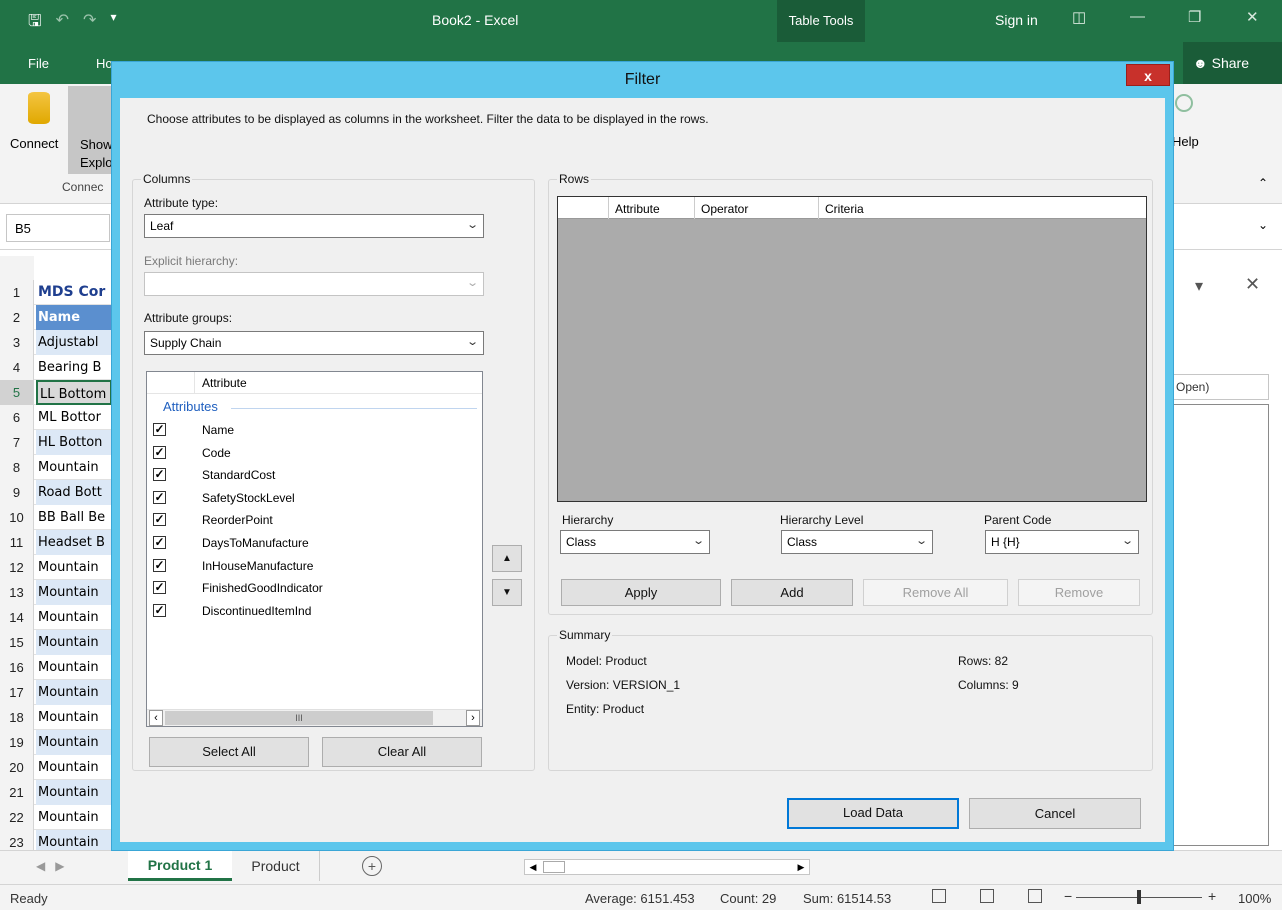 Image resolution: width=1282 pixels, height=910 pixels. What do you see at coordinates (17, 817) in the screenshot?
I see `row-header: 22` at bounding box center [17, 817].